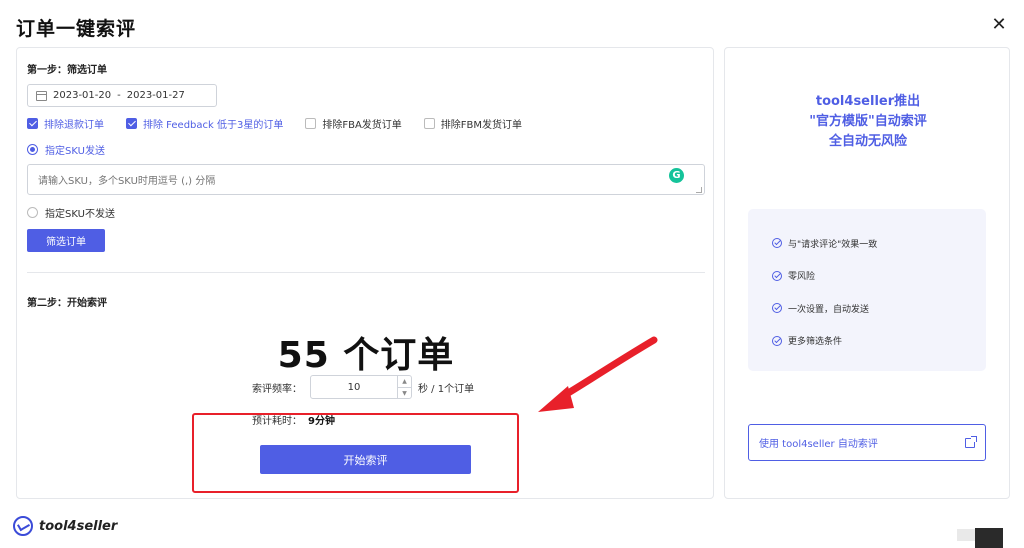  I want to click on radio-sku-send: 指定SKU发送, so click(66, 149).